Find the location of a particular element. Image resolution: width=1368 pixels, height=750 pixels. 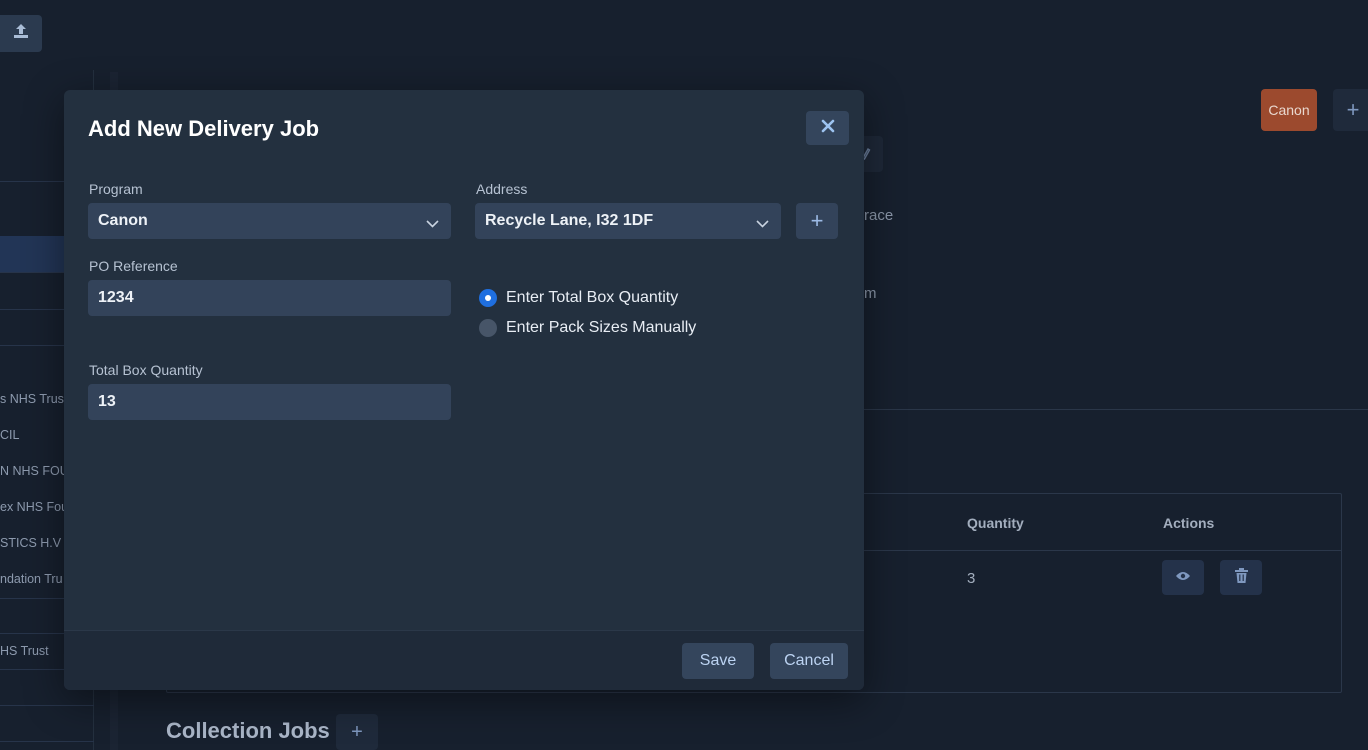

view-button is located at coordinates (1183, 577).